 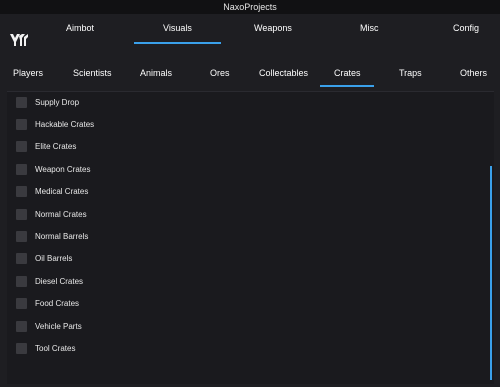 What do you see at coordinates (473, 73) in the screenshot?
I see `subtab-others: Others` at bounding box center [473, 73].